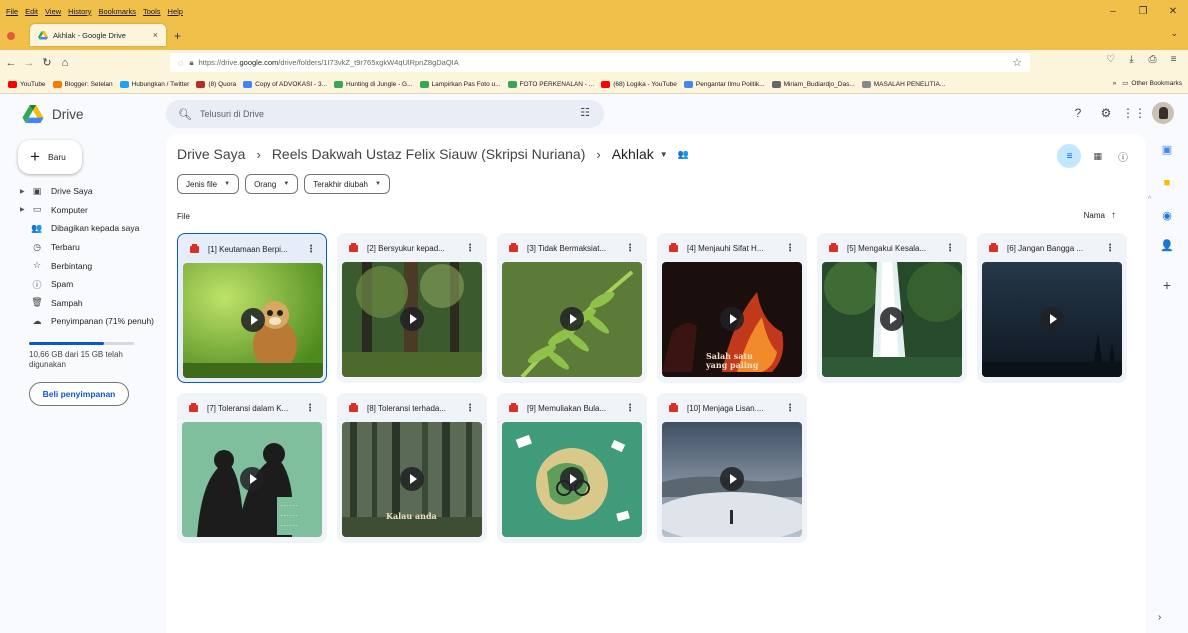 This screenshot has width=1188, height=633. I want to click on extensions-icon: ⎙, so click(1152, 59).